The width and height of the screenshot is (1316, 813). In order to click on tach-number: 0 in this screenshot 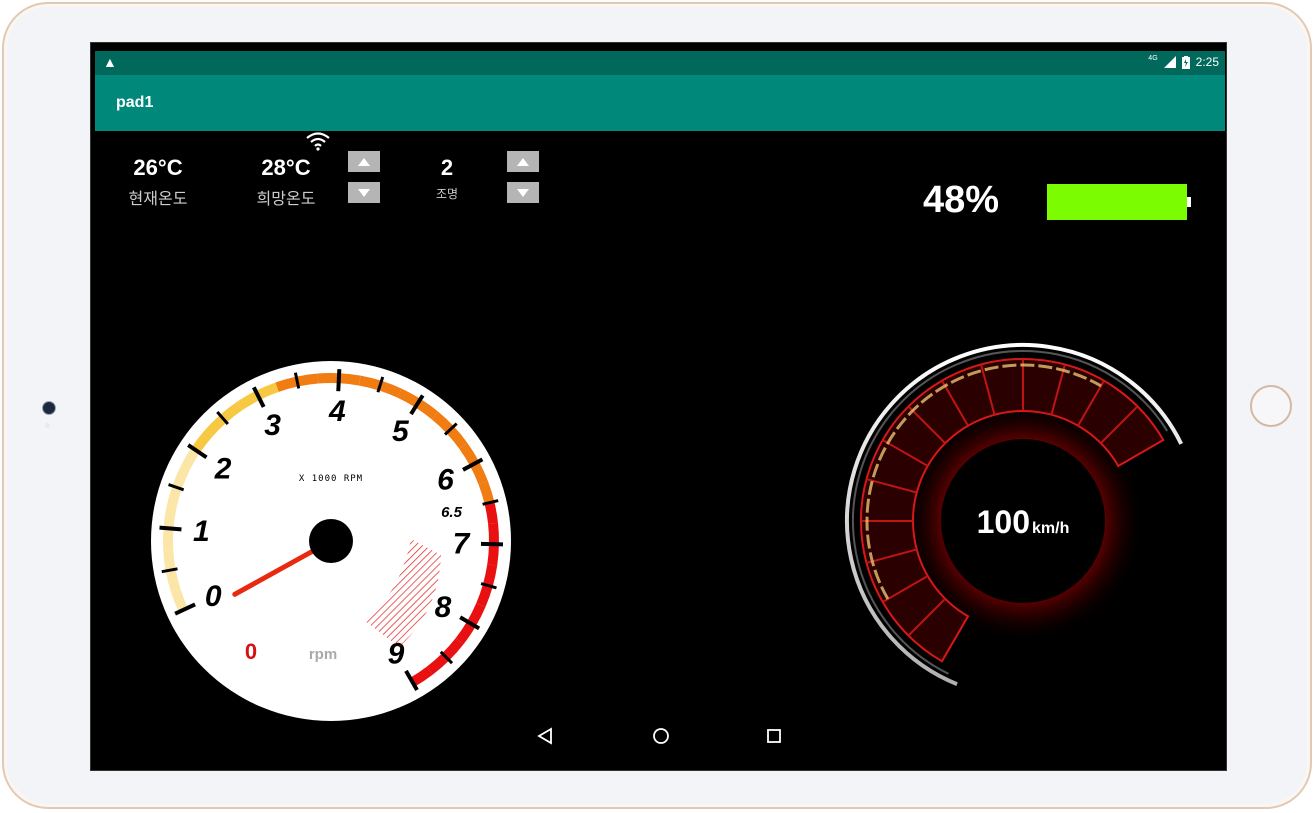, I will do `click(213, 596)`.